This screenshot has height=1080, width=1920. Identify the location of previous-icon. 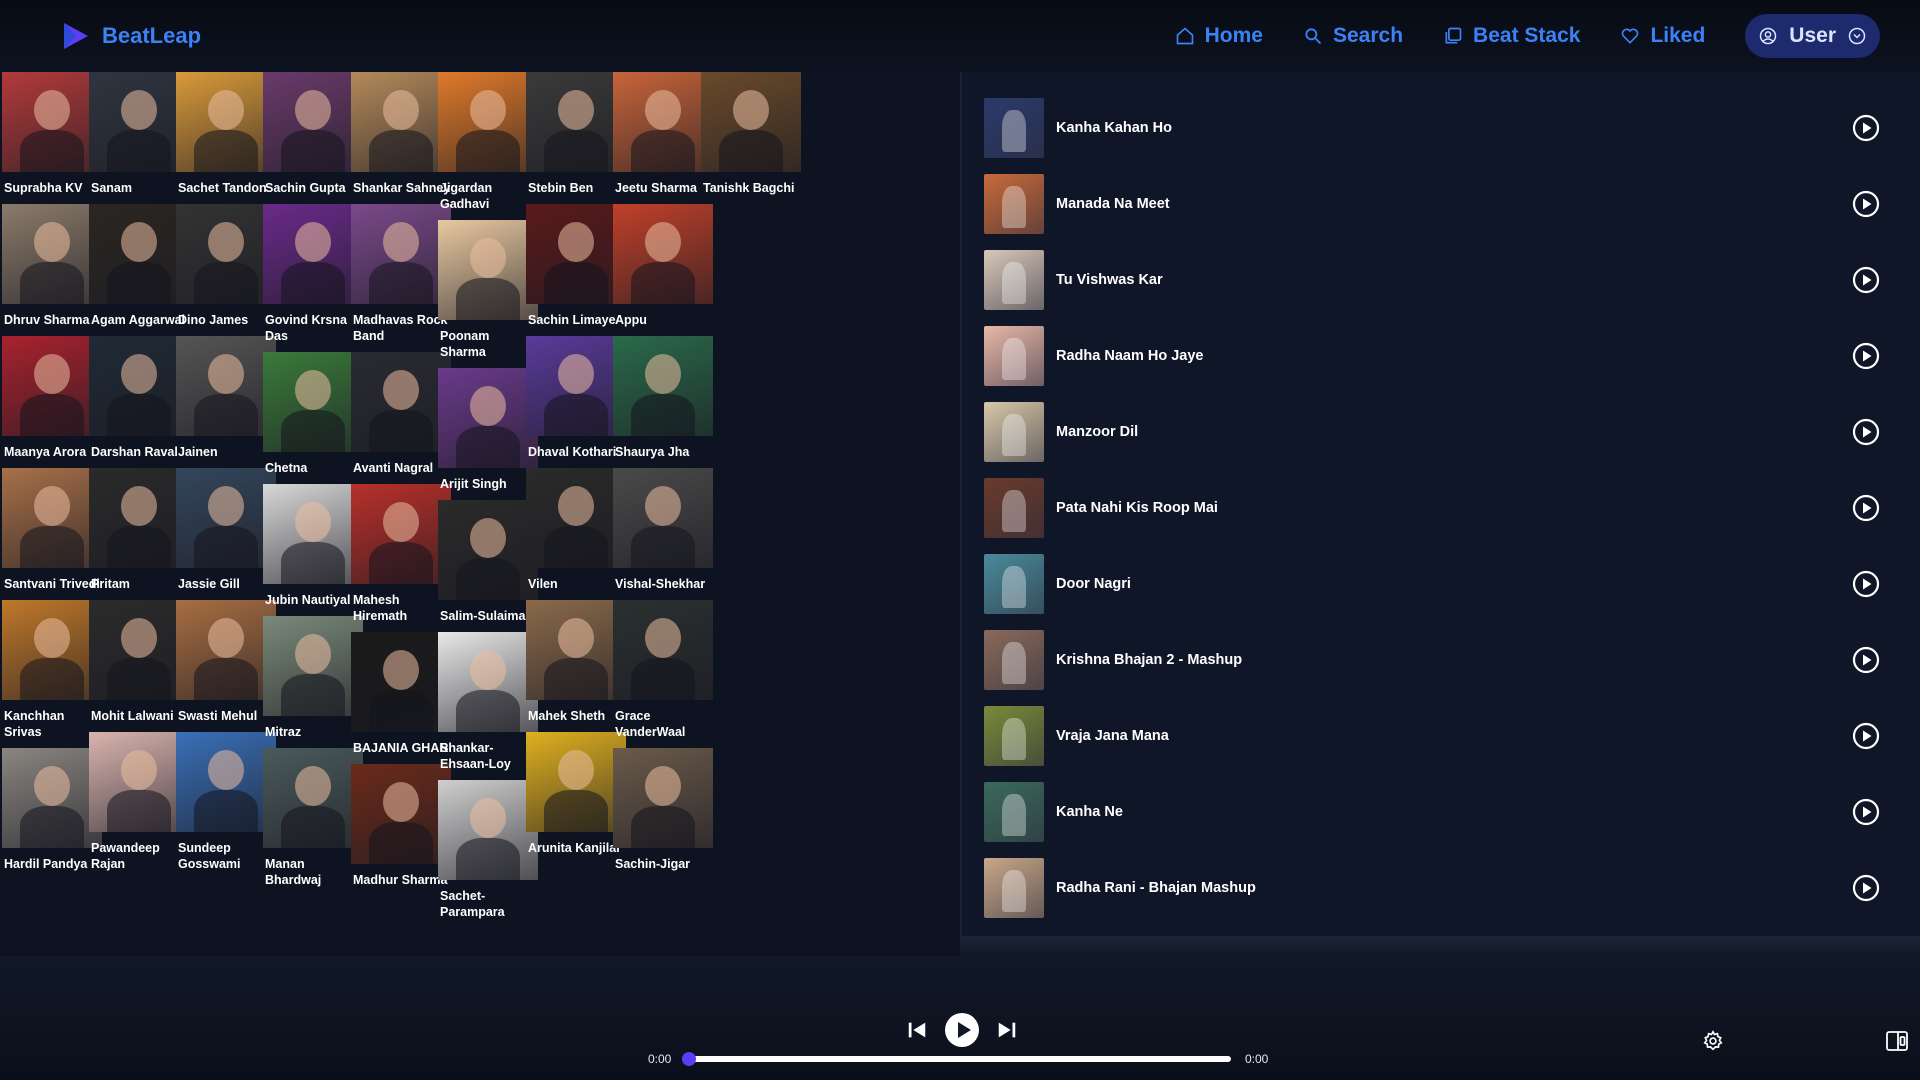
(917, 1030).